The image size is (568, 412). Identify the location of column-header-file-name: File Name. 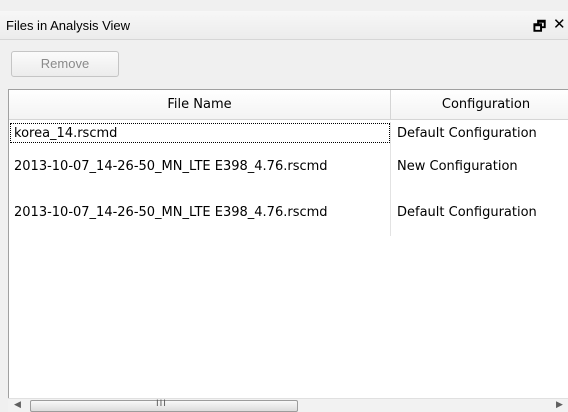
(200, 105).